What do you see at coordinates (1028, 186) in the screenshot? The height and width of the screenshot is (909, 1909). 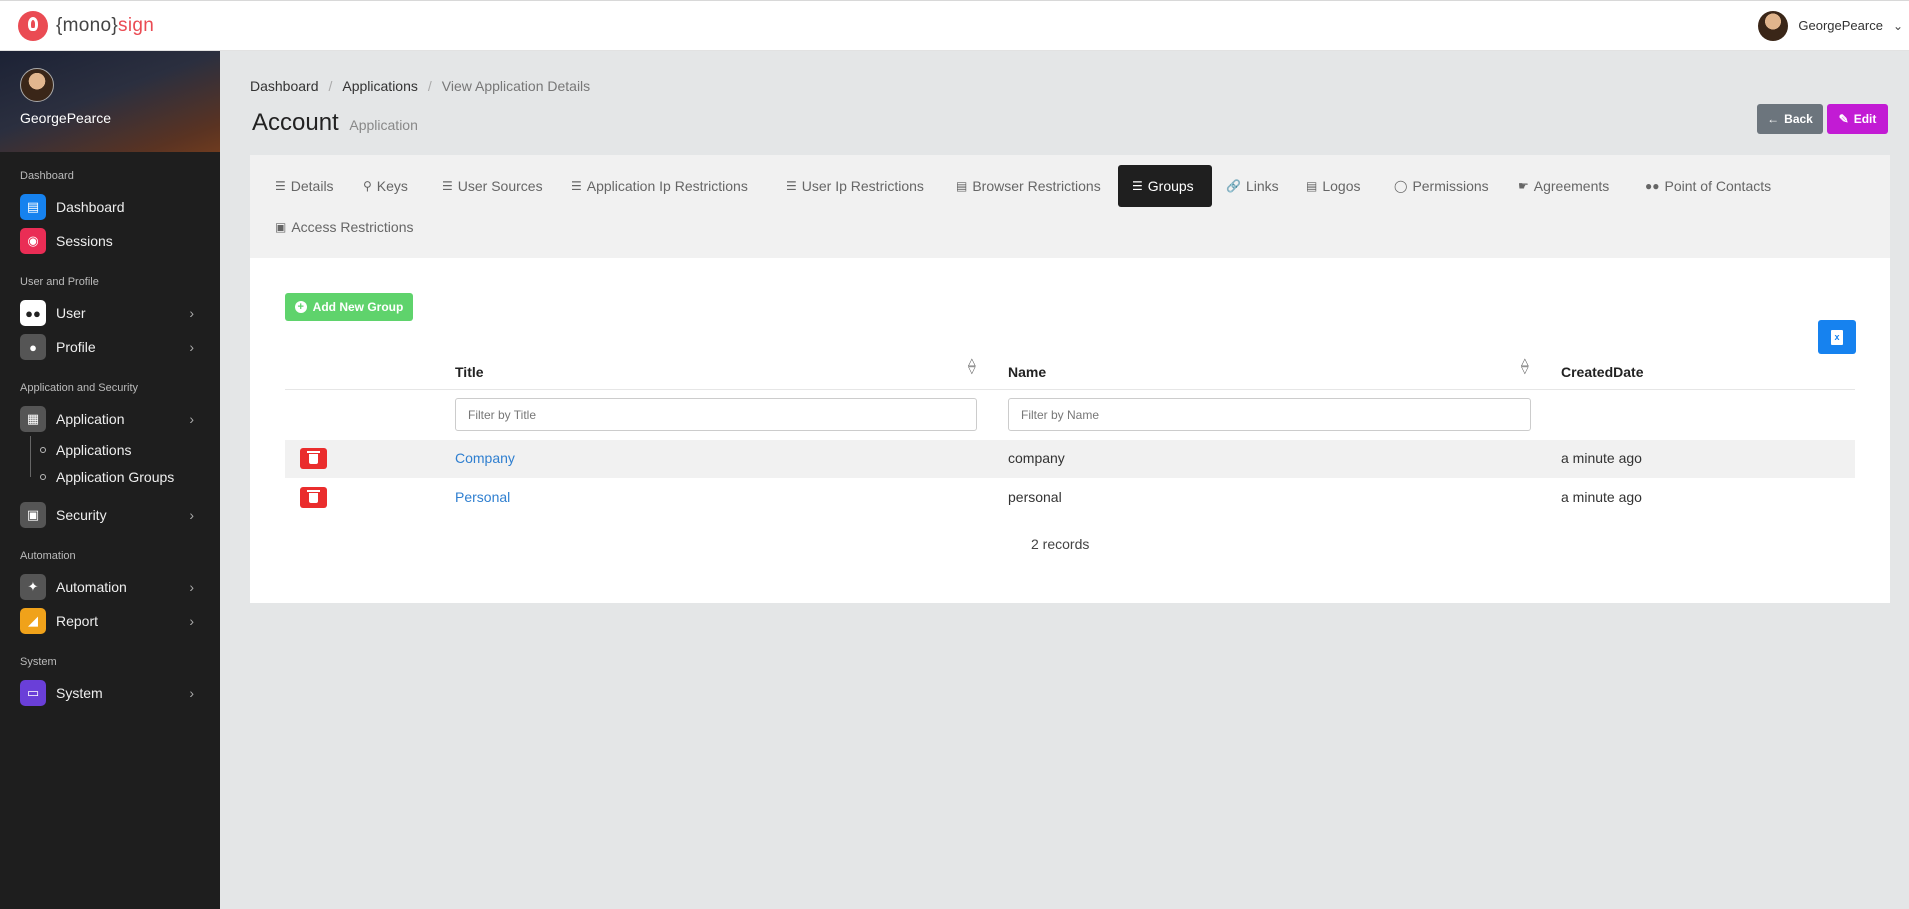 I see `tab-browser-restrictions: ▤ Browser Restrictions` at bounding box center [1028, 186].